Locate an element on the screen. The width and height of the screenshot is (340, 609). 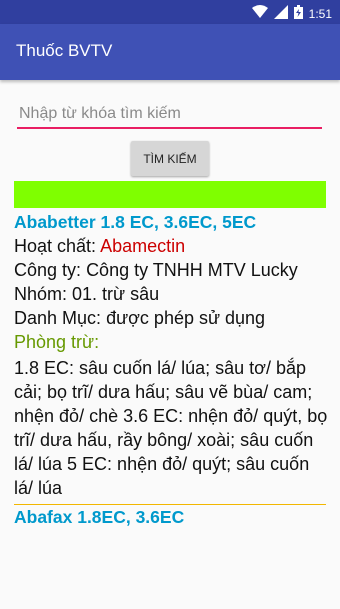
company-value: Công ty TNHH MTV Lucky is located at coordinates (192, 270).